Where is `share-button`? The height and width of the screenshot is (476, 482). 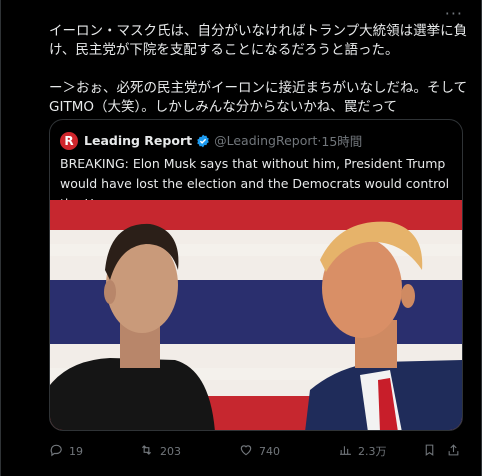
share-button is located at coordinates (455, 451).